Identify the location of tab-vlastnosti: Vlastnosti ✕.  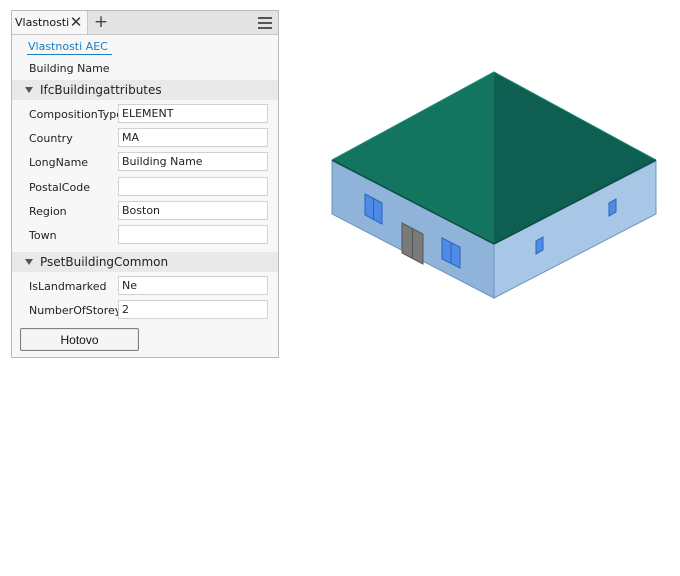
(50, 22).